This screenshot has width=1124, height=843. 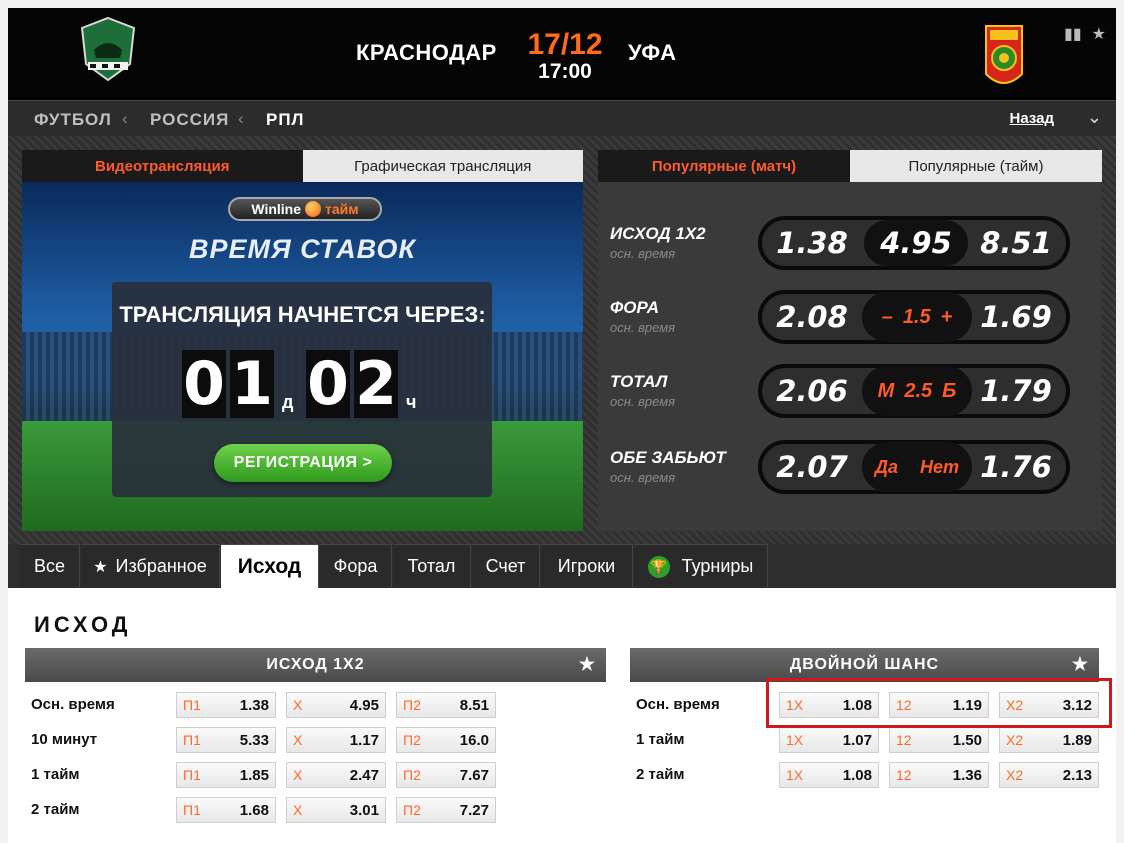 What do you see at coordinates (336, 740) in the screenshot?
I see `odds-button-x: Х 1.17` at bounding box center [336, 740].